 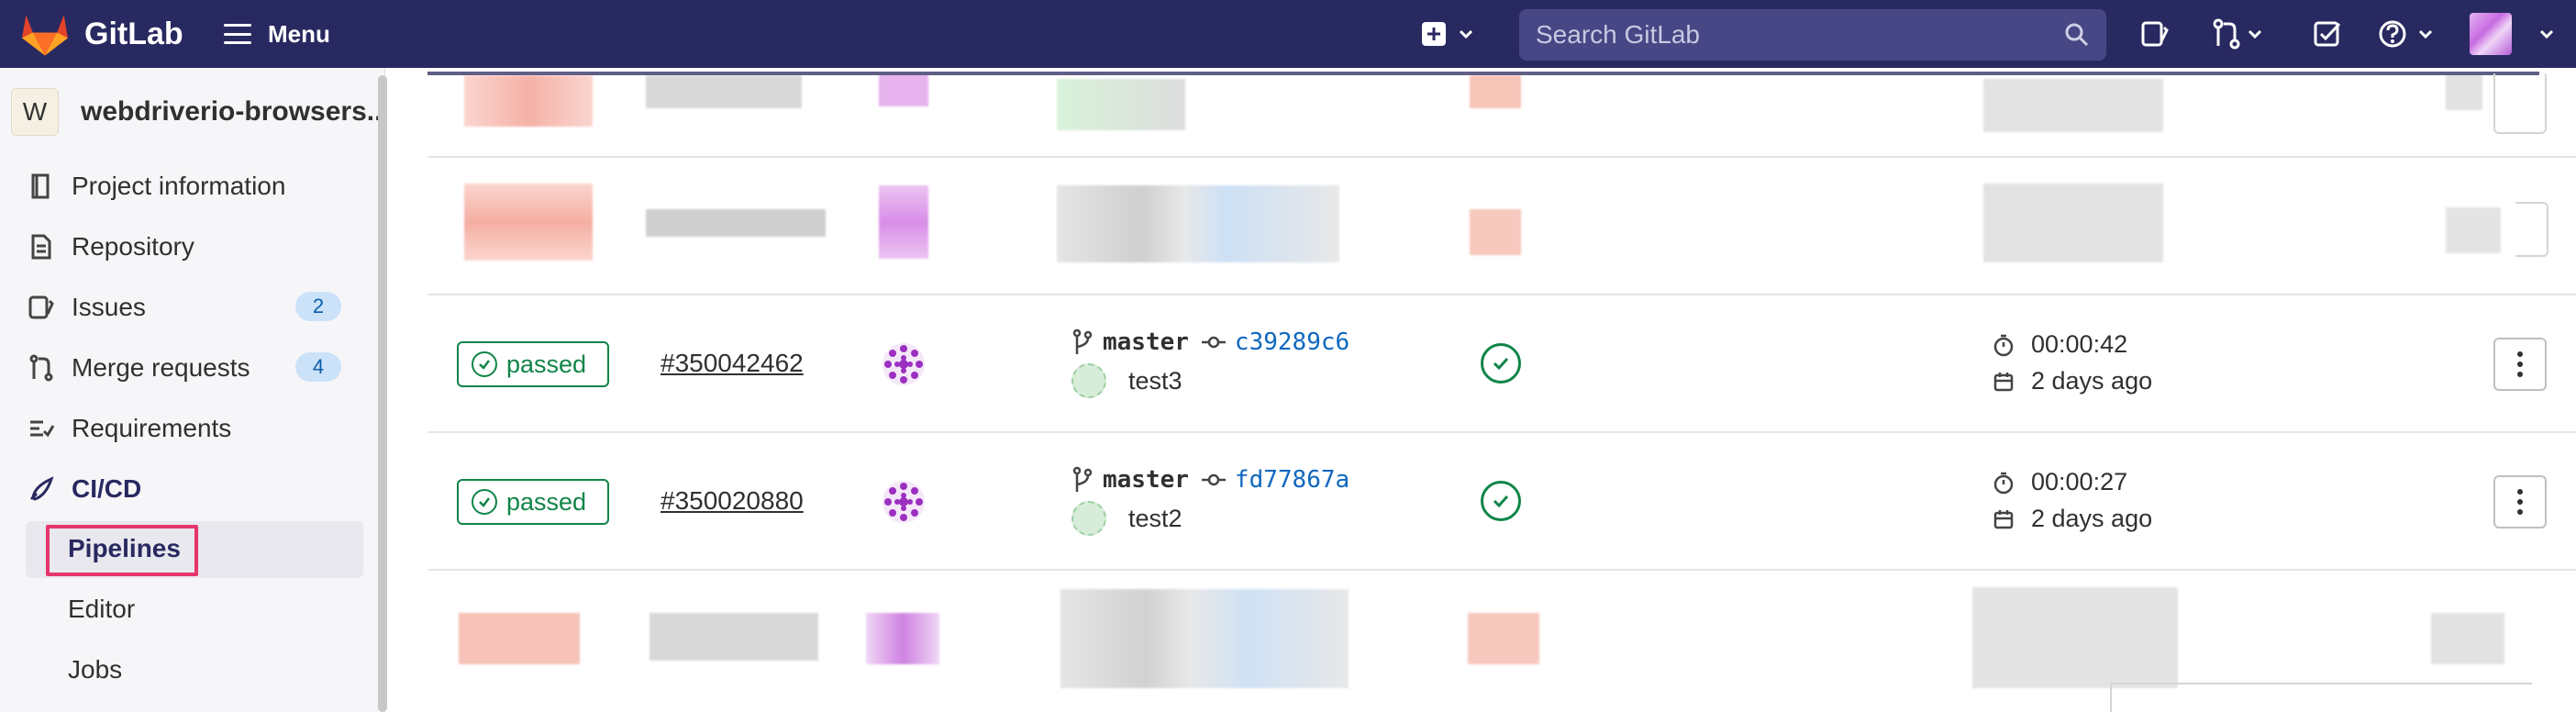 What do you see at coordinates (2003, 518) in the screenshot?
I see `calendar-icon` at bounding box center [2003, 518].